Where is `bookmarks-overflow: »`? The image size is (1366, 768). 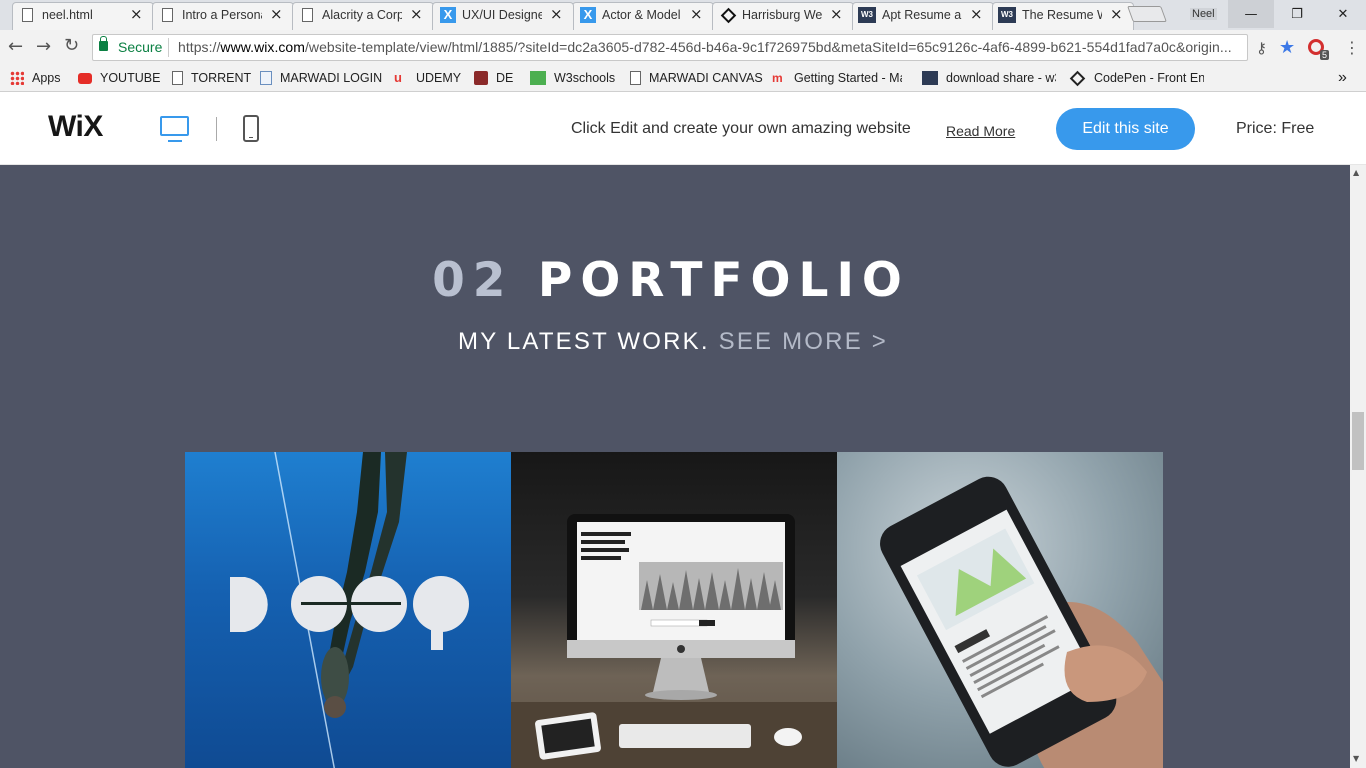 bookmarks-overflow: » is located at coordinates (1342, 77).